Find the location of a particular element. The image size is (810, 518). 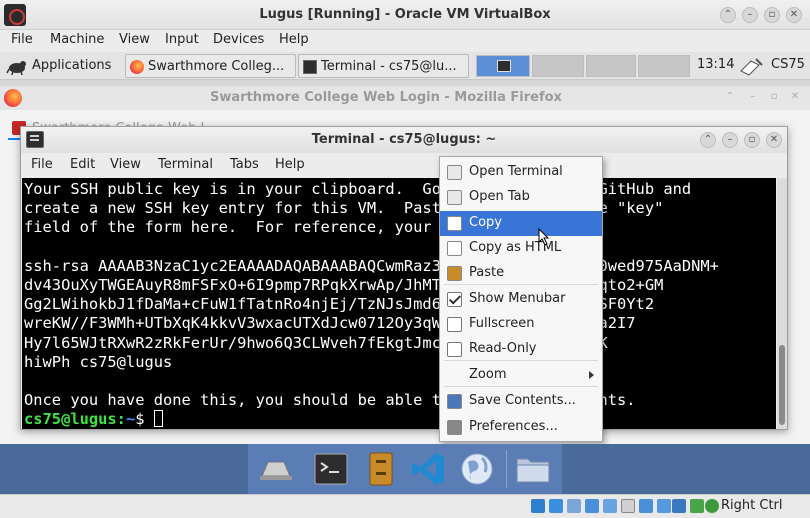

menu-item-show-menubar: Show Menubar is located at coordinates (521, 299).